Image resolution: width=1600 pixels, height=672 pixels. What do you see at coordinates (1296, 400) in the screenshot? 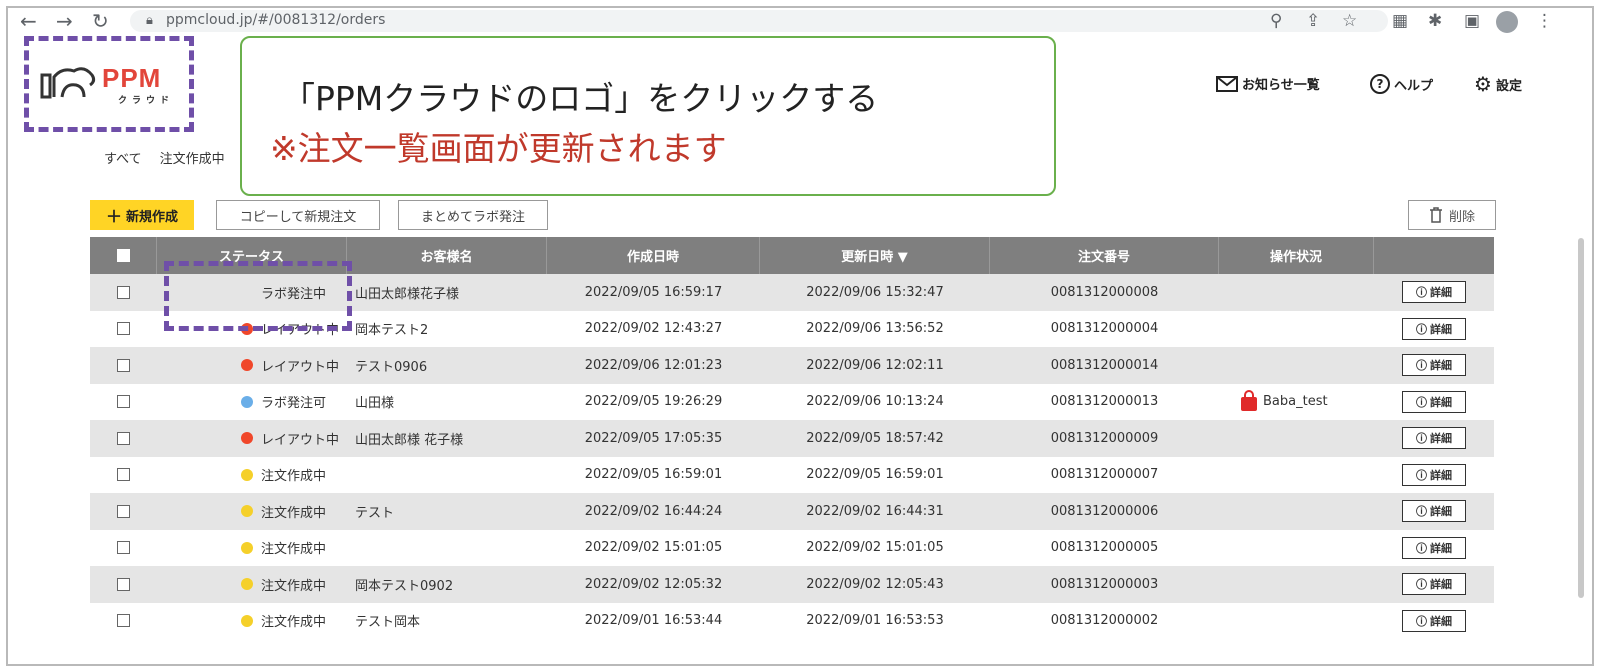
I see `operation-status-cell: Baba_test` at bounding box center [1296, 400].